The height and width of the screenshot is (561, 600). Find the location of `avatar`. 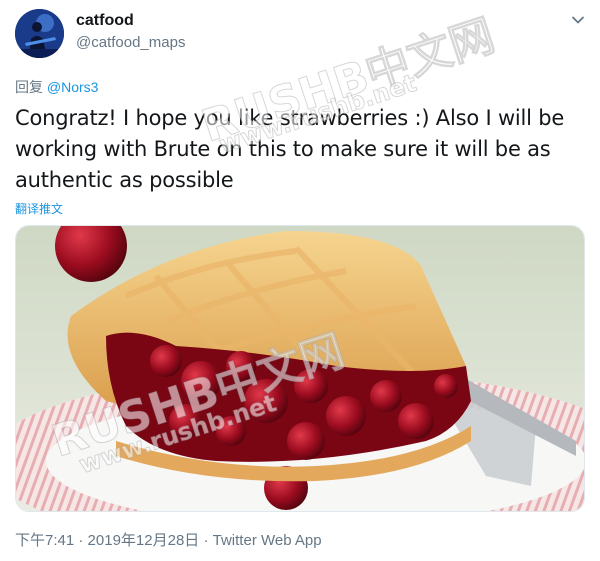

avatar is located at coordinates (39, 33).